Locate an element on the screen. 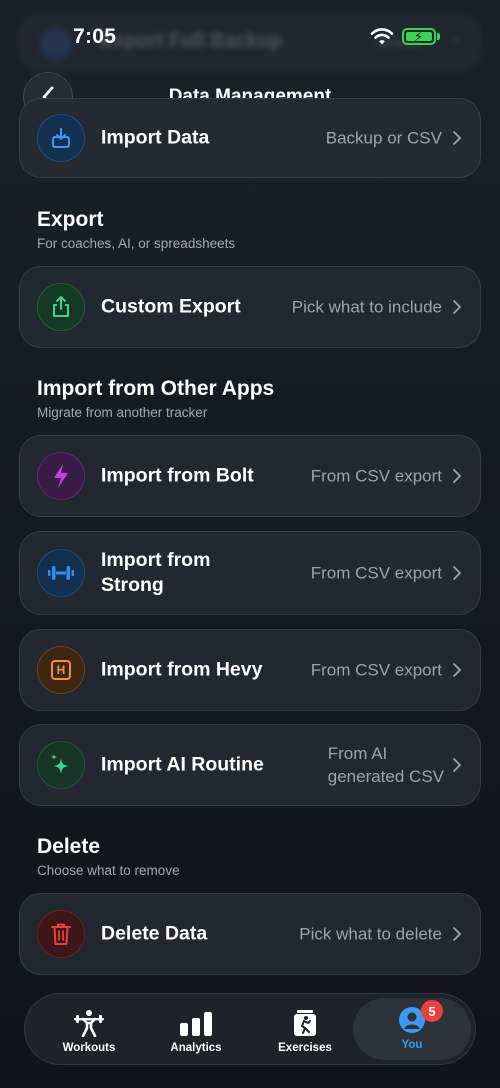  import-data-label: Import Data is located at coordinates (155, 137).